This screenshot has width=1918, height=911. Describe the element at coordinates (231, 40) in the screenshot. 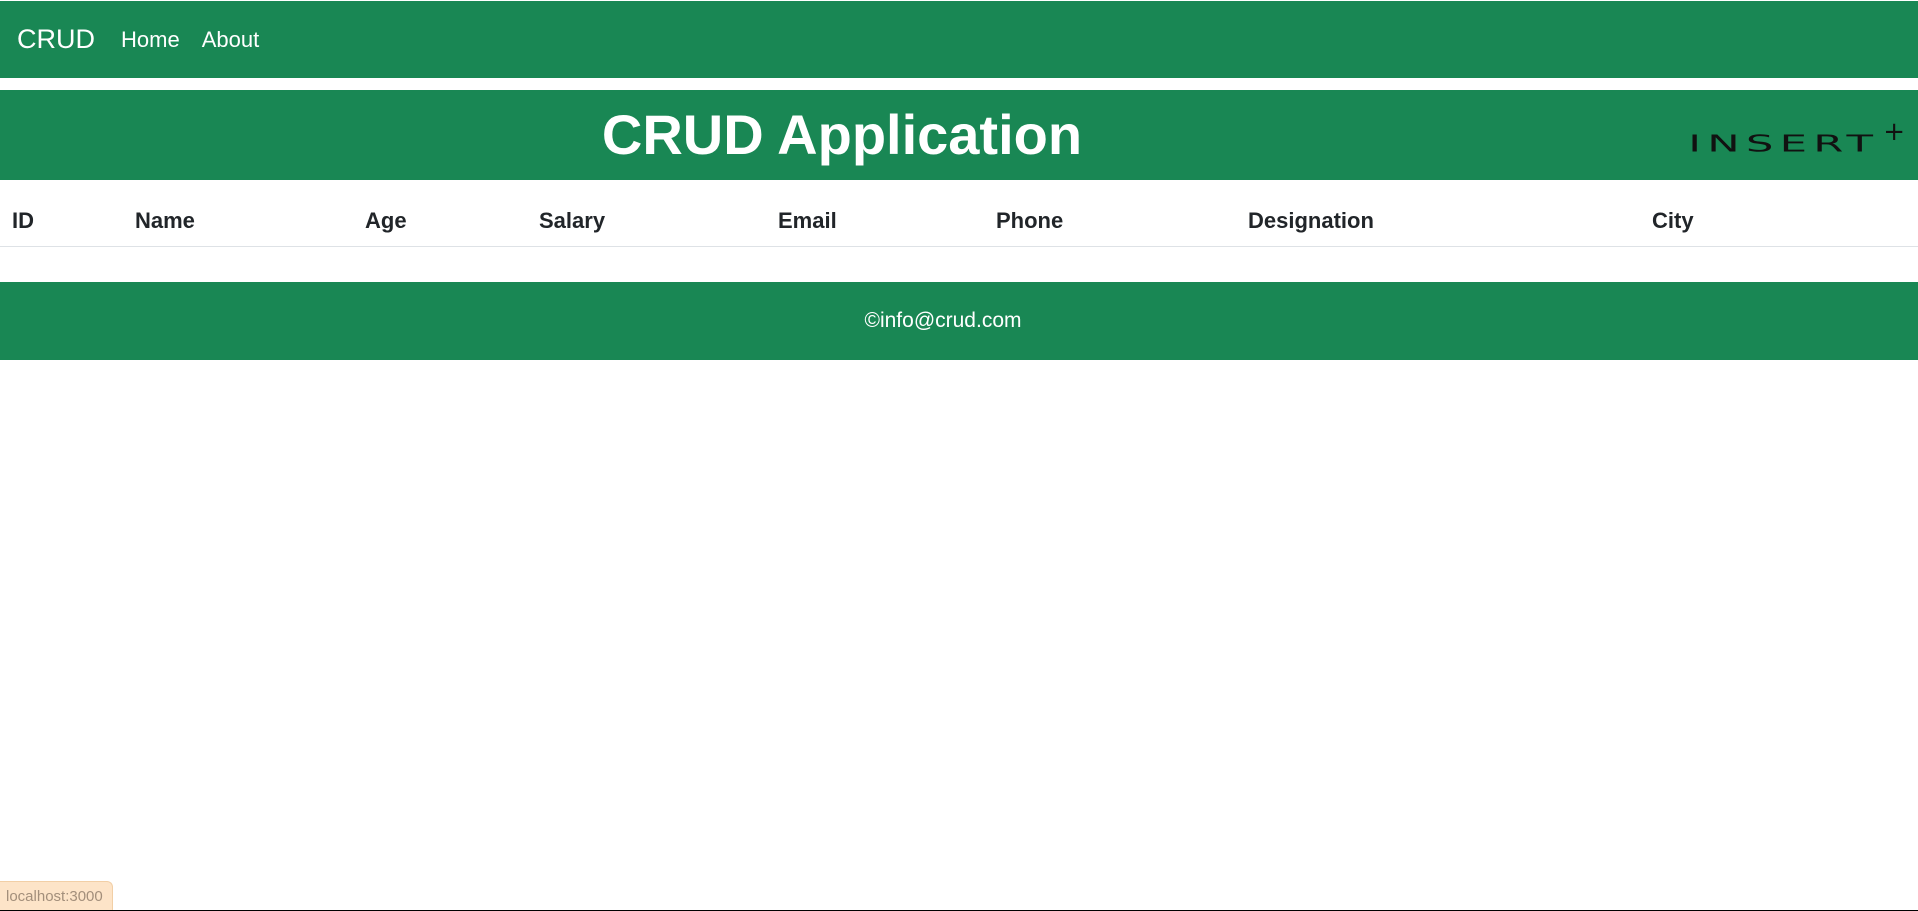

I see `nav-link-about: About` at that location.